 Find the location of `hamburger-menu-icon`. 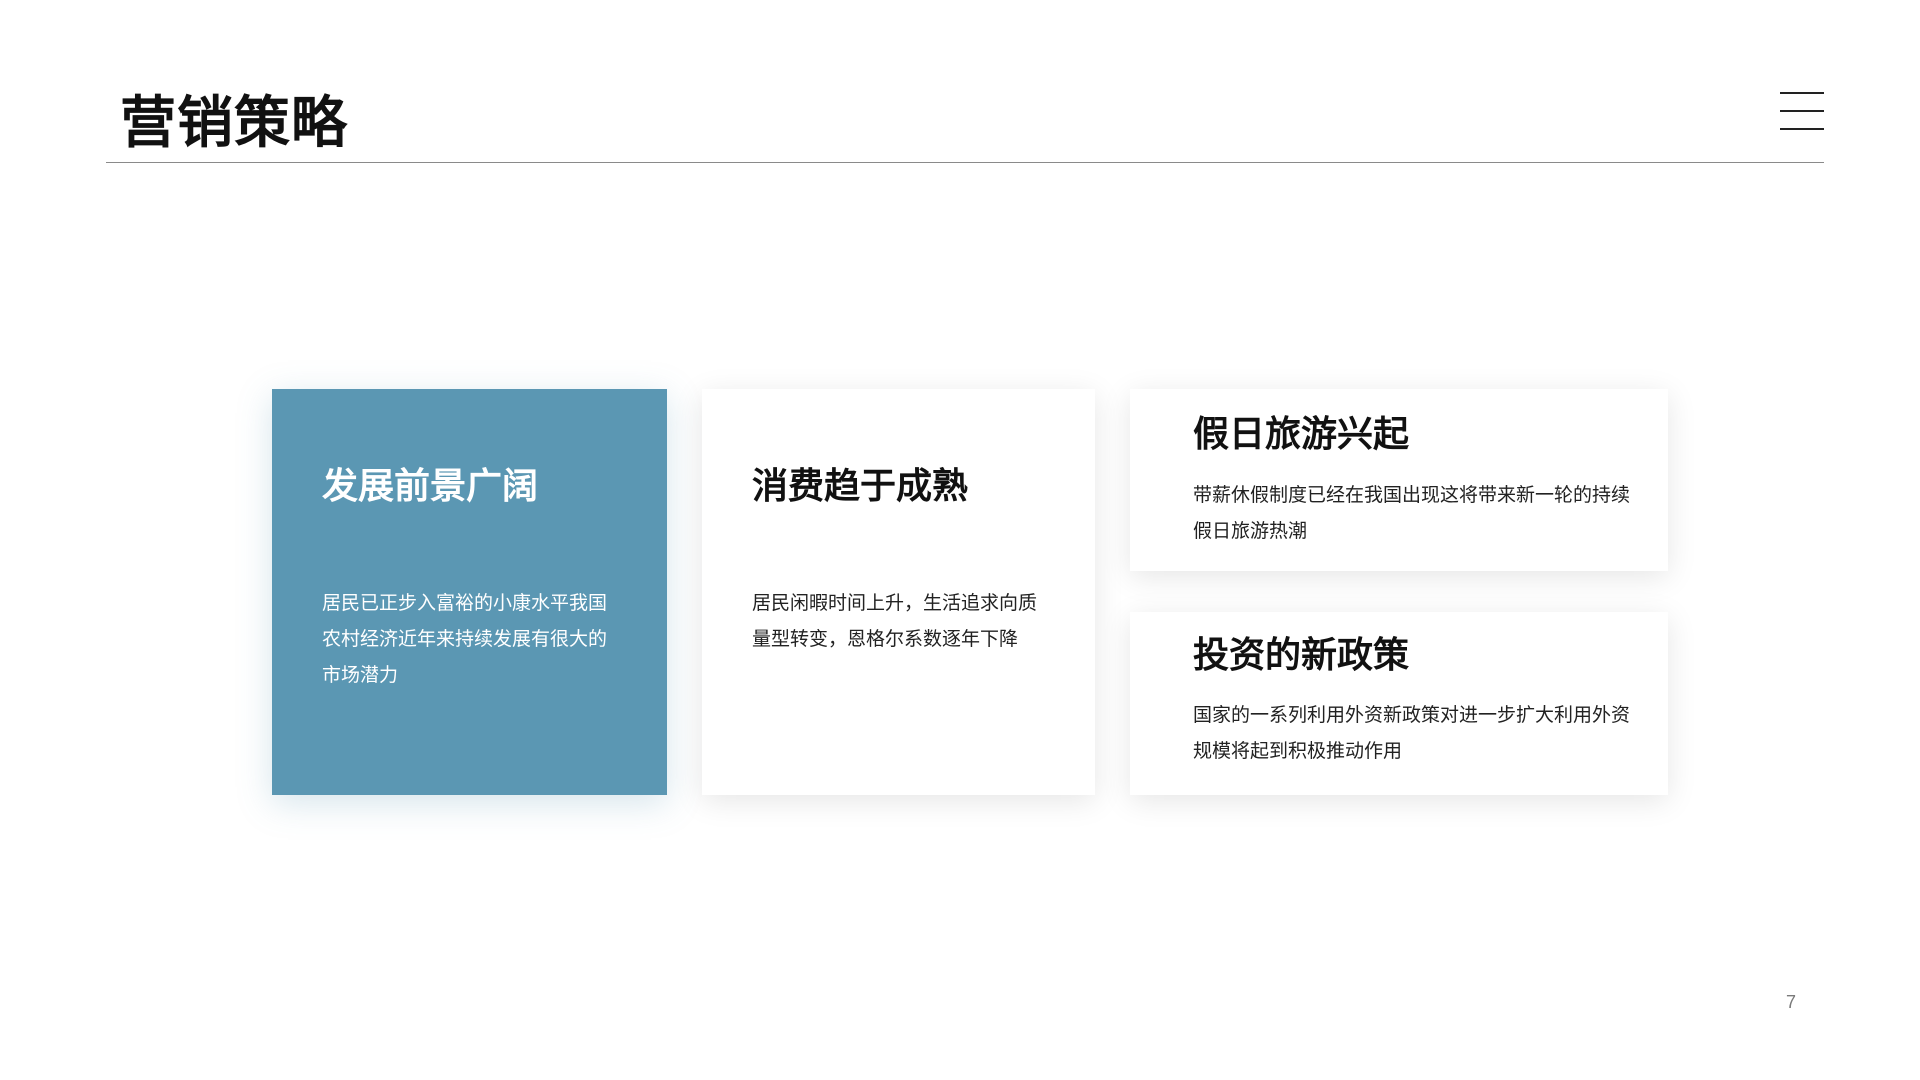

hamburger-menu-icon is located at coordinates (1802, 112).